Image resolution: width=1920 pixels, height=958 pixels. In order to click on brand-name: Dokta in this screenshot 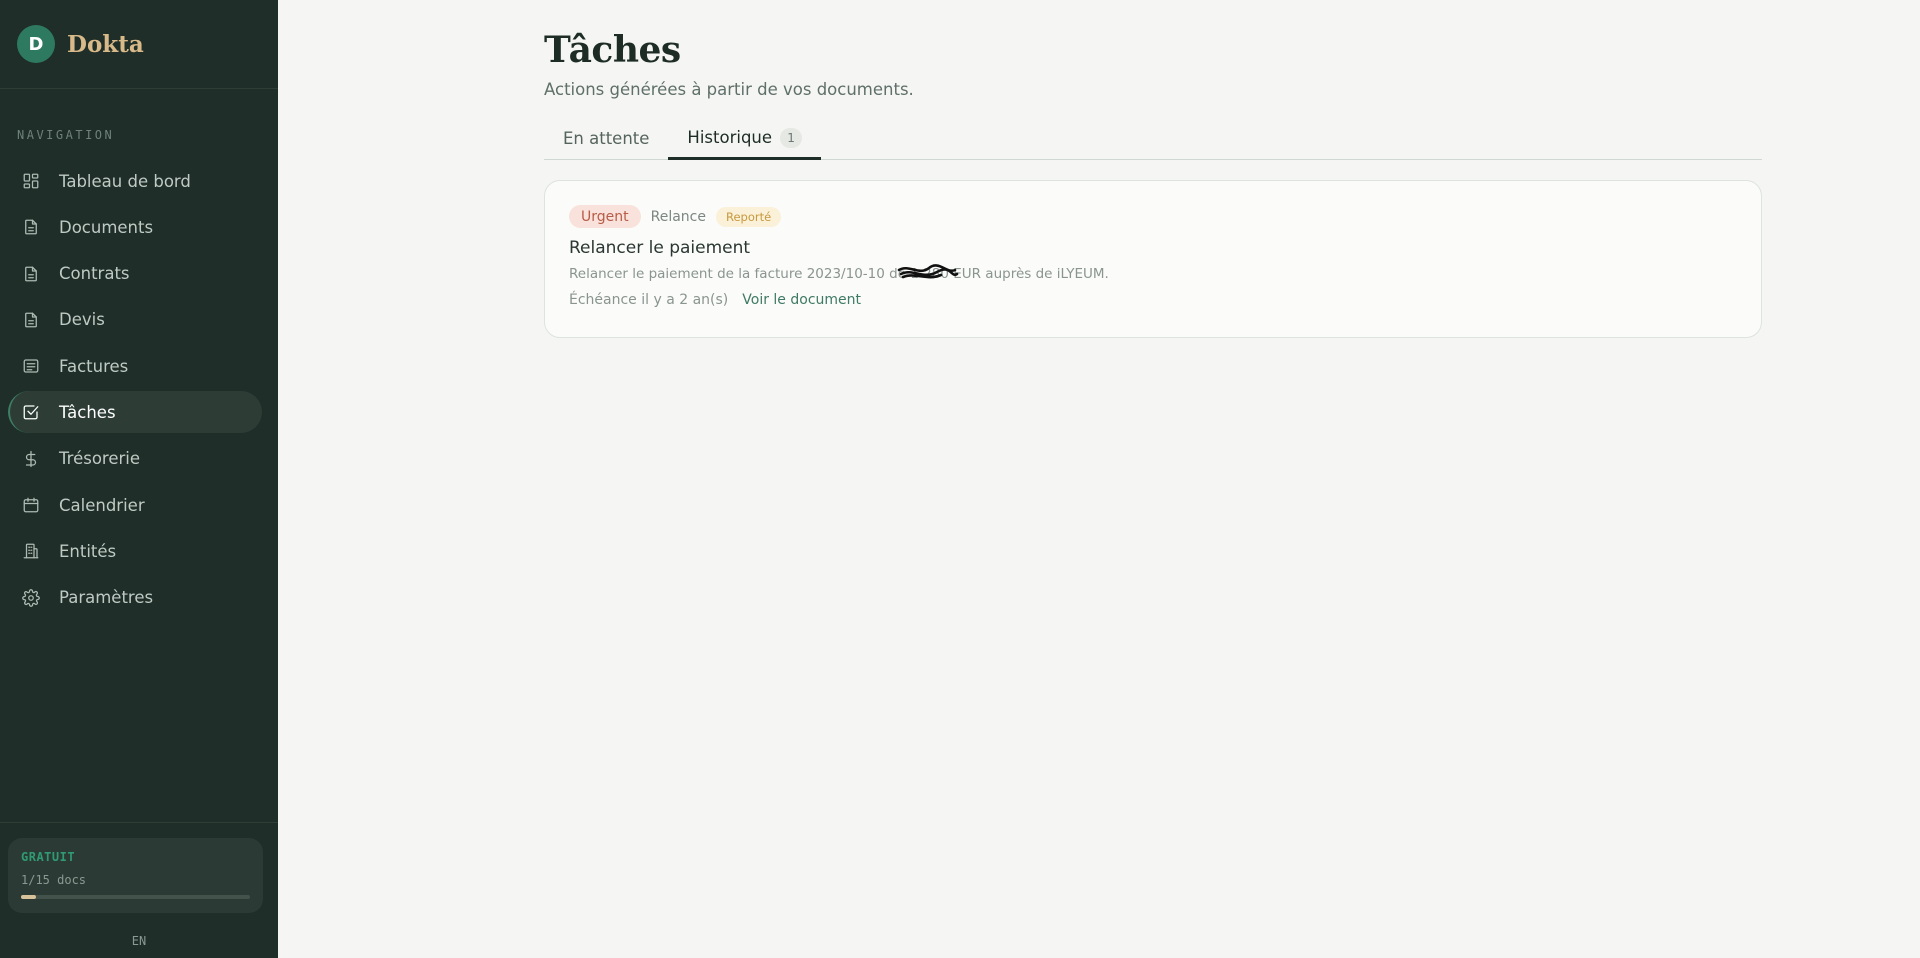, I will do `click(105, 44)`.